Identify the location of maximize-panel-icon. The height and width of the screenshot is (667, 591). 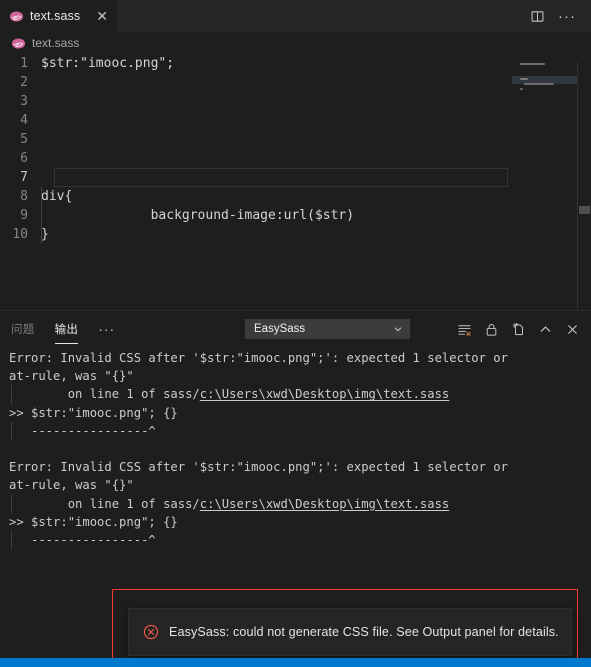
(545, 329).